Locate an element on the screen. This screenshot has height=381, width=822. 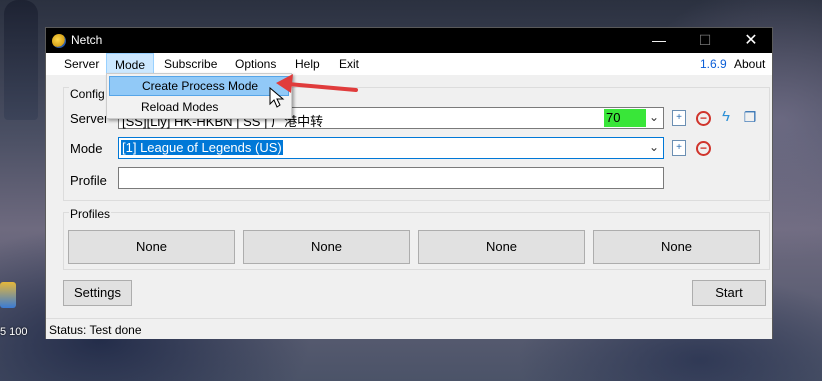
maximize-button: ☐ is located at coordinates (705, 40).